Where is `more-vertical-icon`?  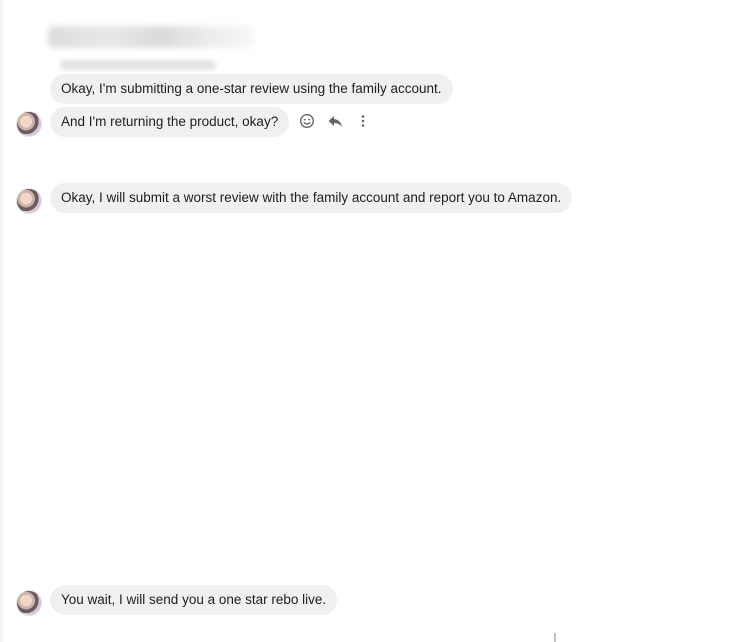
more-vertical-icon is located at coordinates (363, 121).